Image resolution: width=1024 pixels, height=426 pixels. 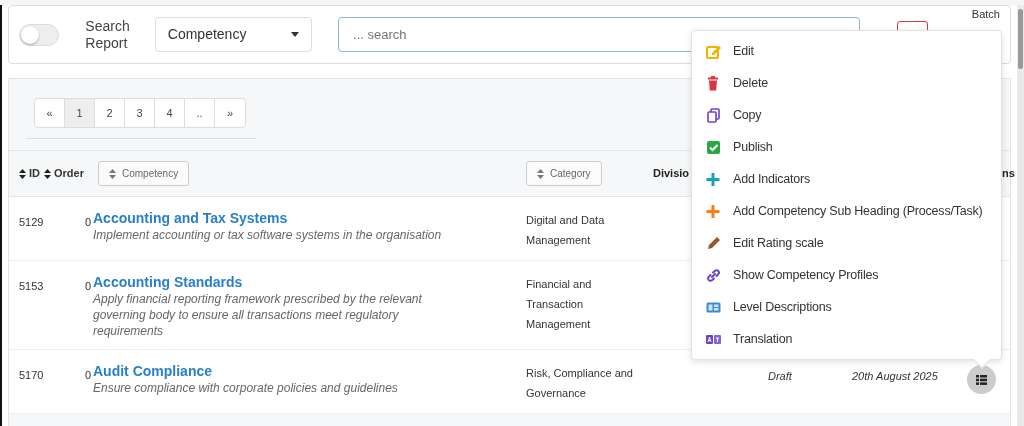 I want to click on competency-description: Apply financial reporting framework prescribed by the relevant governing body to ensure all transactions meet regulatory requirements, so click(x=258, y=315).